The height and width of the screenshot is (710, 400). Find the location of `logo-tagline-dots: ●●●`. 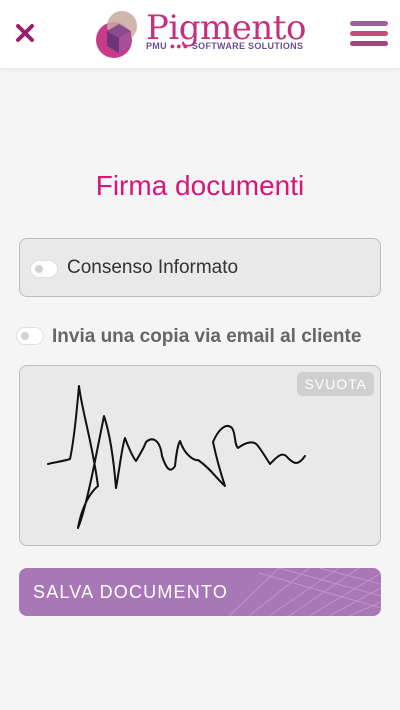

logo-tagline-dots: ●●● is located at coordinates (179, 46).